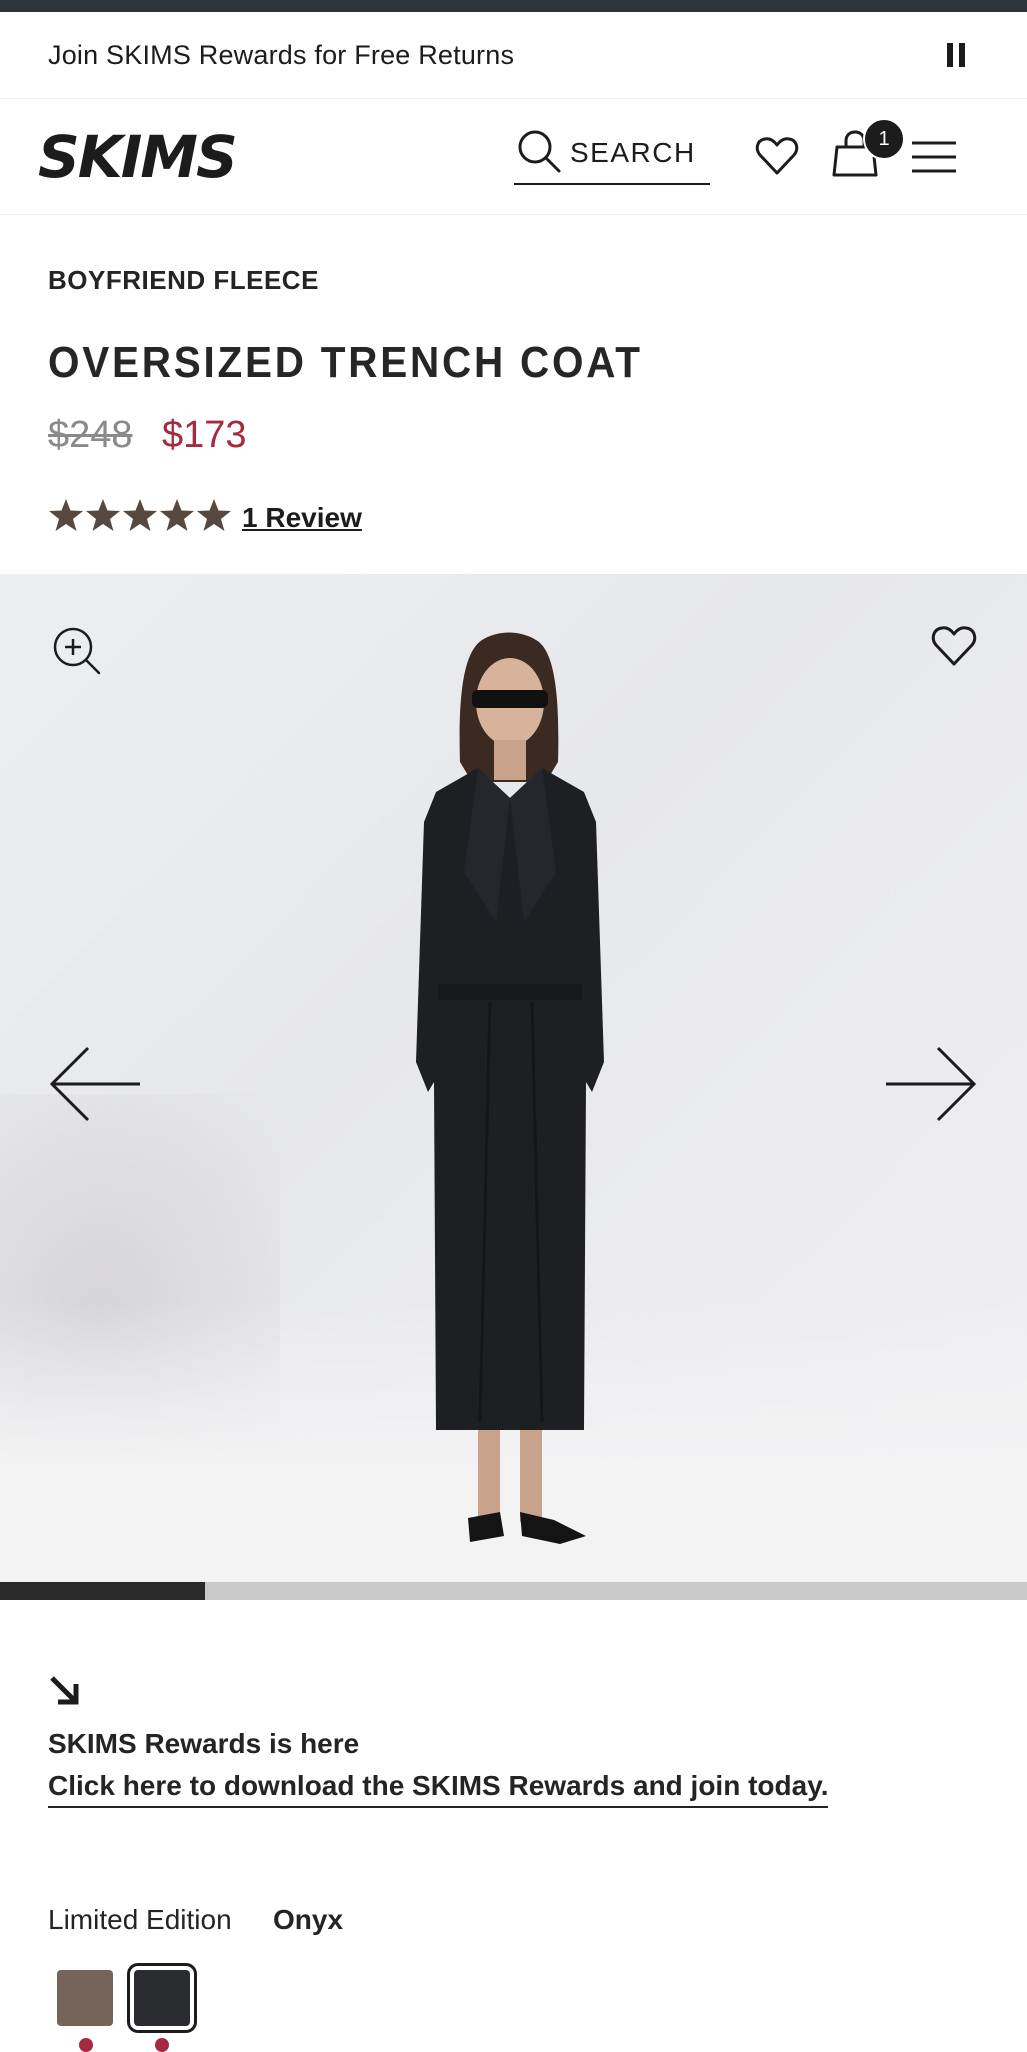  What do you see at coordinates (308, 1919) in the screenshot?
I see `selected-color-name: Onyx` at bounding box center [308, 1919].